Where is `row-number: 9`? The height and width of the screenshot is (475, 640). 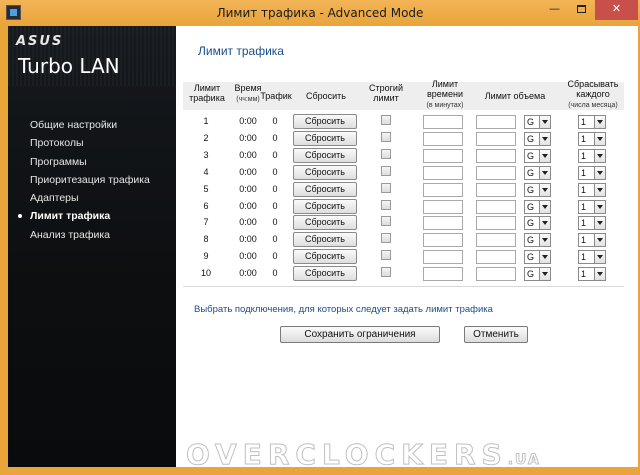 row-number: 9 is located at coordinates (206, 256).